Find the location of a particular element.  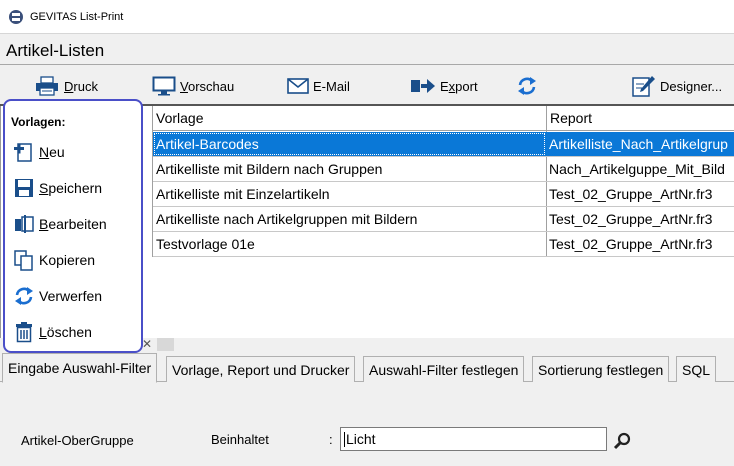

table-row: Testvorlage 01e Test_02_Gruppe_ArtNr.fr3 is located at coordinates (443, 244).